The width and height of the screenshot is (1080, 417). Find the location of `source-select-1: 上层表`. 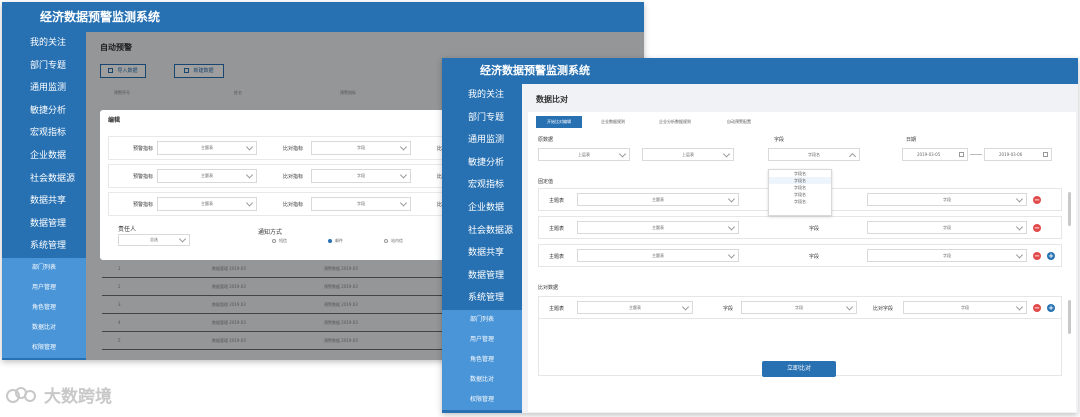

source-select-1: 上层表 is located at coordinates (584, 154).